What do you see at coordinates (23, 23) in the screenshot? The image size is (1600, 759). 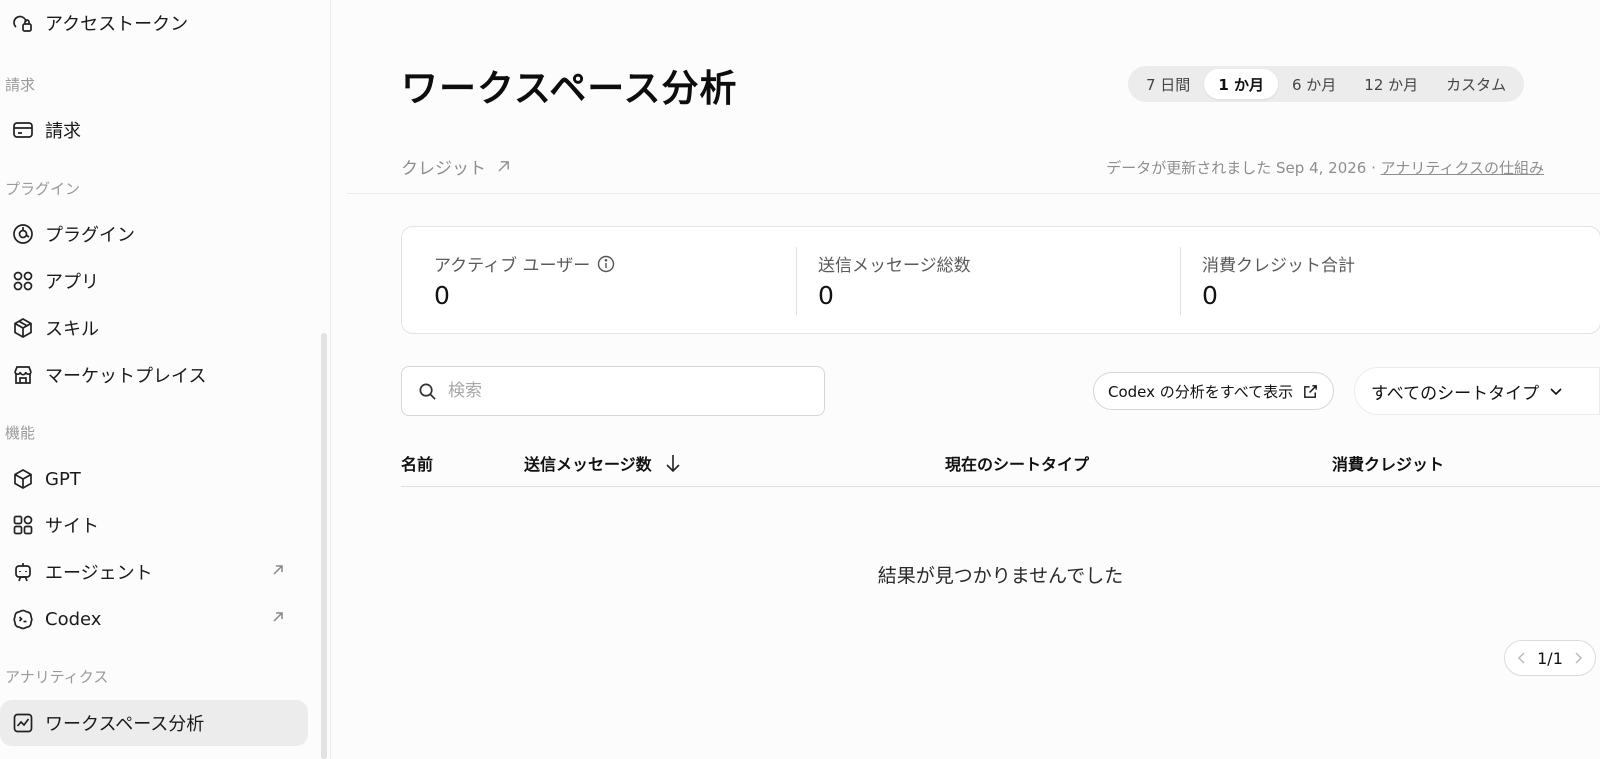 I see `access-token-icon` at bounding box center [23, 23].